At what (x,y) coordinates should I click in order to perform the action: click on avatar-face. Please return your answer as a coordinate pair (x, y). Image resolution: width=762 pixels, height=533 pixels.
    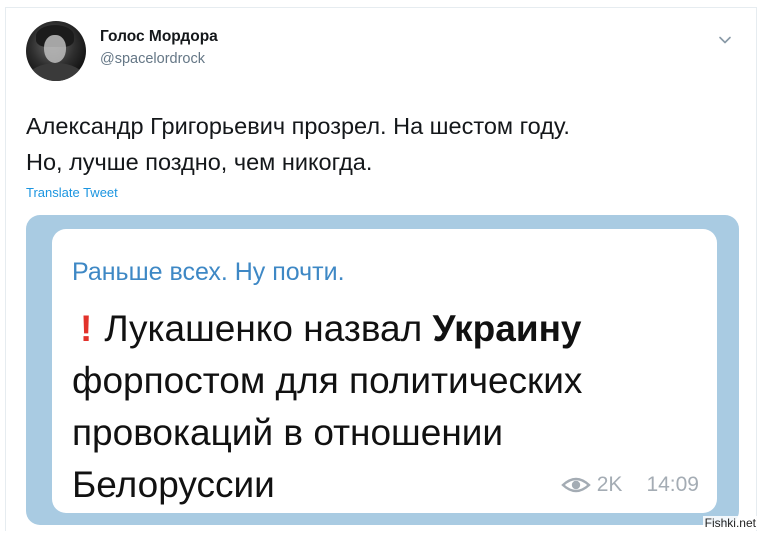
    Looking at the image, I should click on (55, 49).